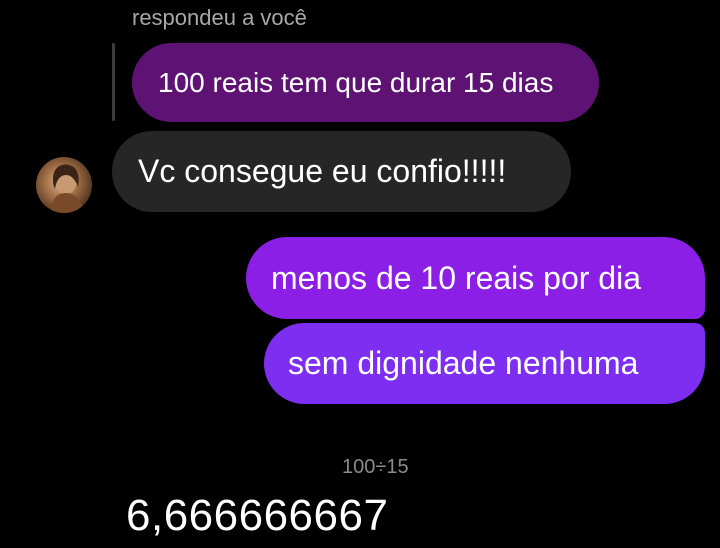 This screenshot has height=548, width=720. I want to click on incoming-message-text: Vc consegue eu confio!!!!!, so click(322, 171).